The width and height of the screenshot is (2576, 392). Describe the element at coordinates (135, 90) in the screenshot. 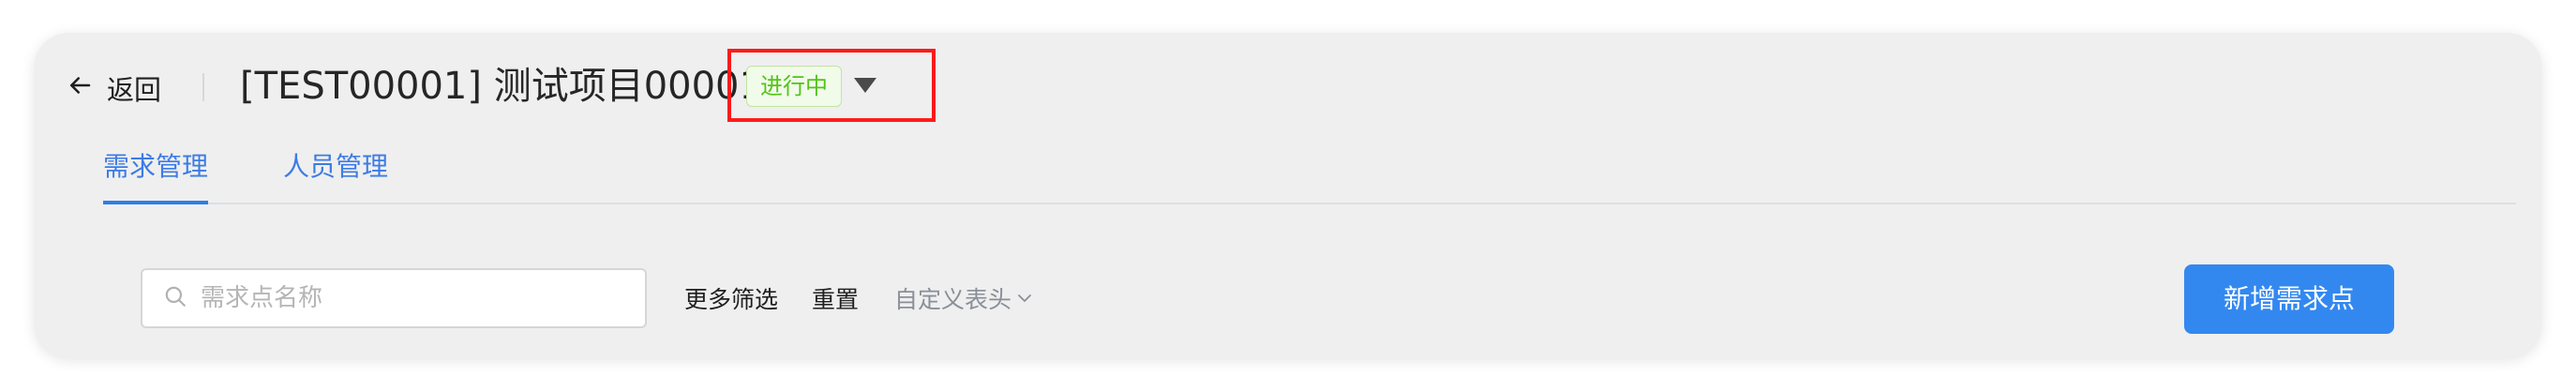

I see `back-label: 返回` at that location.